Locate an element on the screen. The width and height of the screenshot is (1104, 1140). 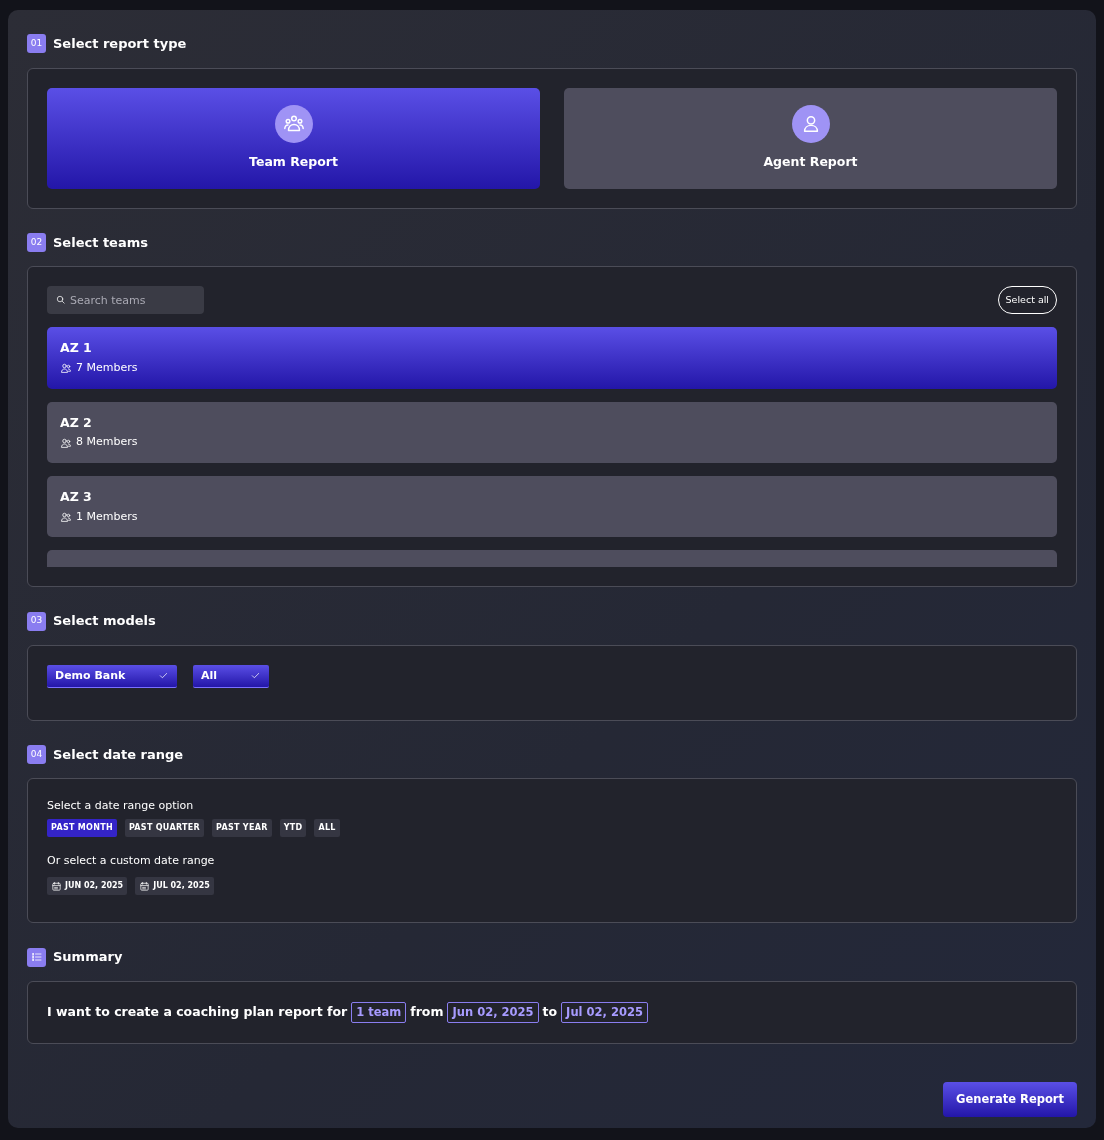
member-count: 8 Members is located at coordinates (107, 442).